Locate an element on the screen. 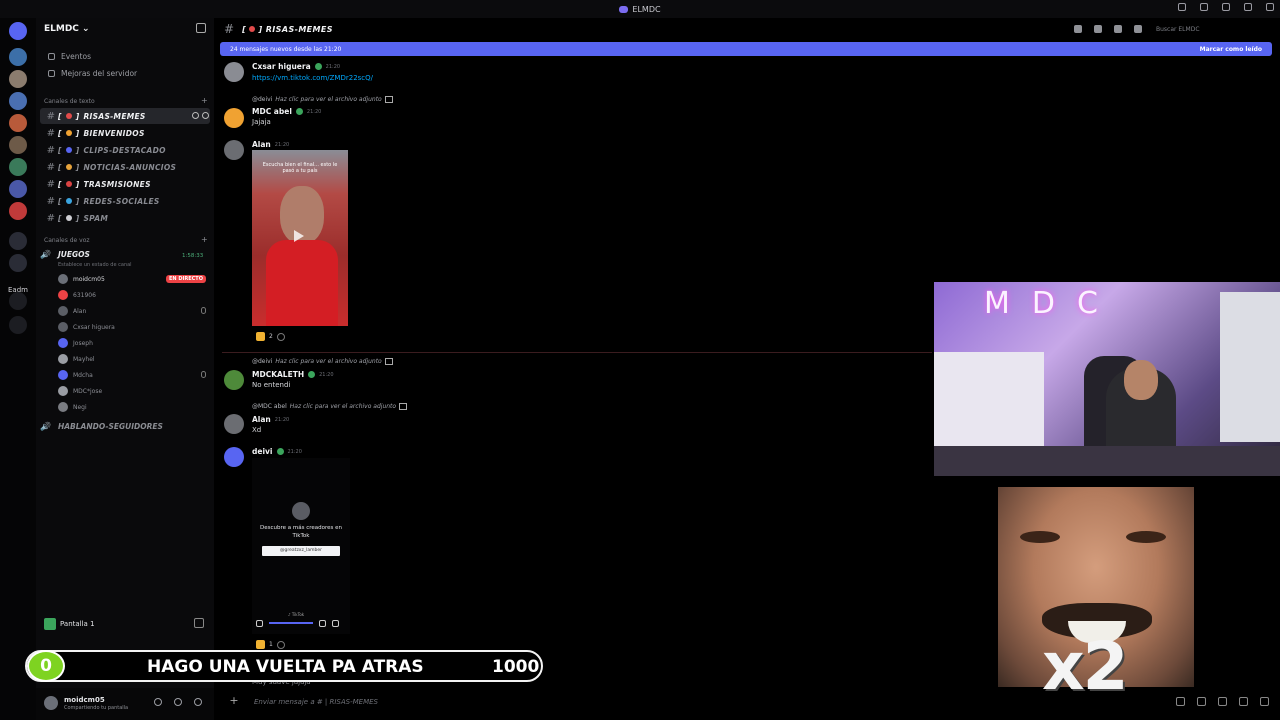 This screenshot has height=720, width=1280. category-voice-channels: Canales de voz is located at coordinates (67, 240).